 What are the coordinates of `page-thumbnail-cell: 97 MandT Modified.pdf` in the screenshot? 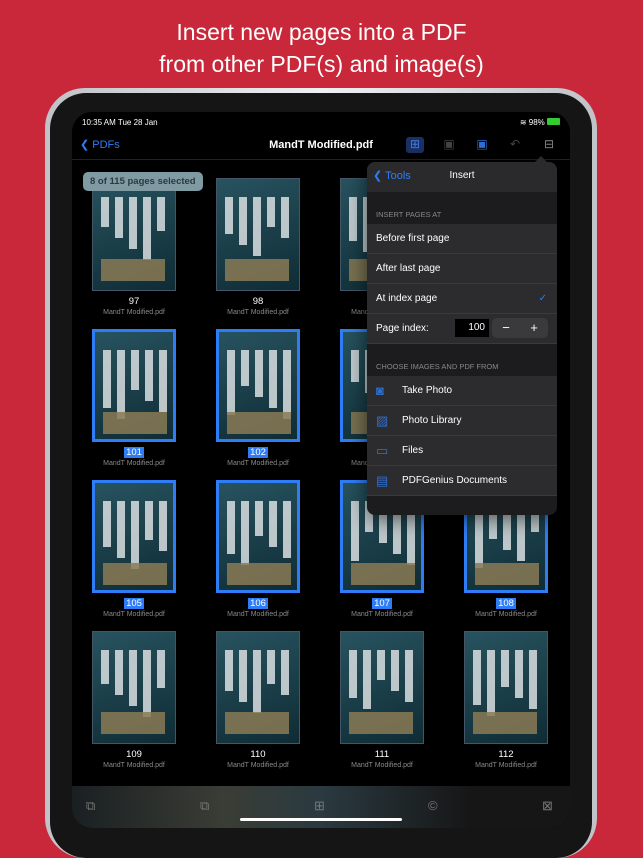 It's located at (134, 247).